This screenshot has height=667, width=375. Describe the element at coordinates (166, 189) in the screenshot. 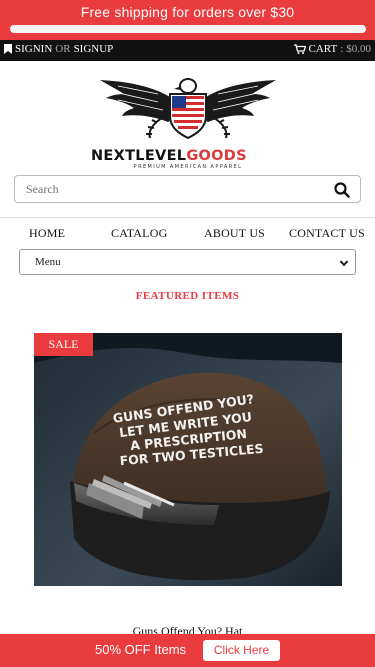

I see `search-input` at that location.